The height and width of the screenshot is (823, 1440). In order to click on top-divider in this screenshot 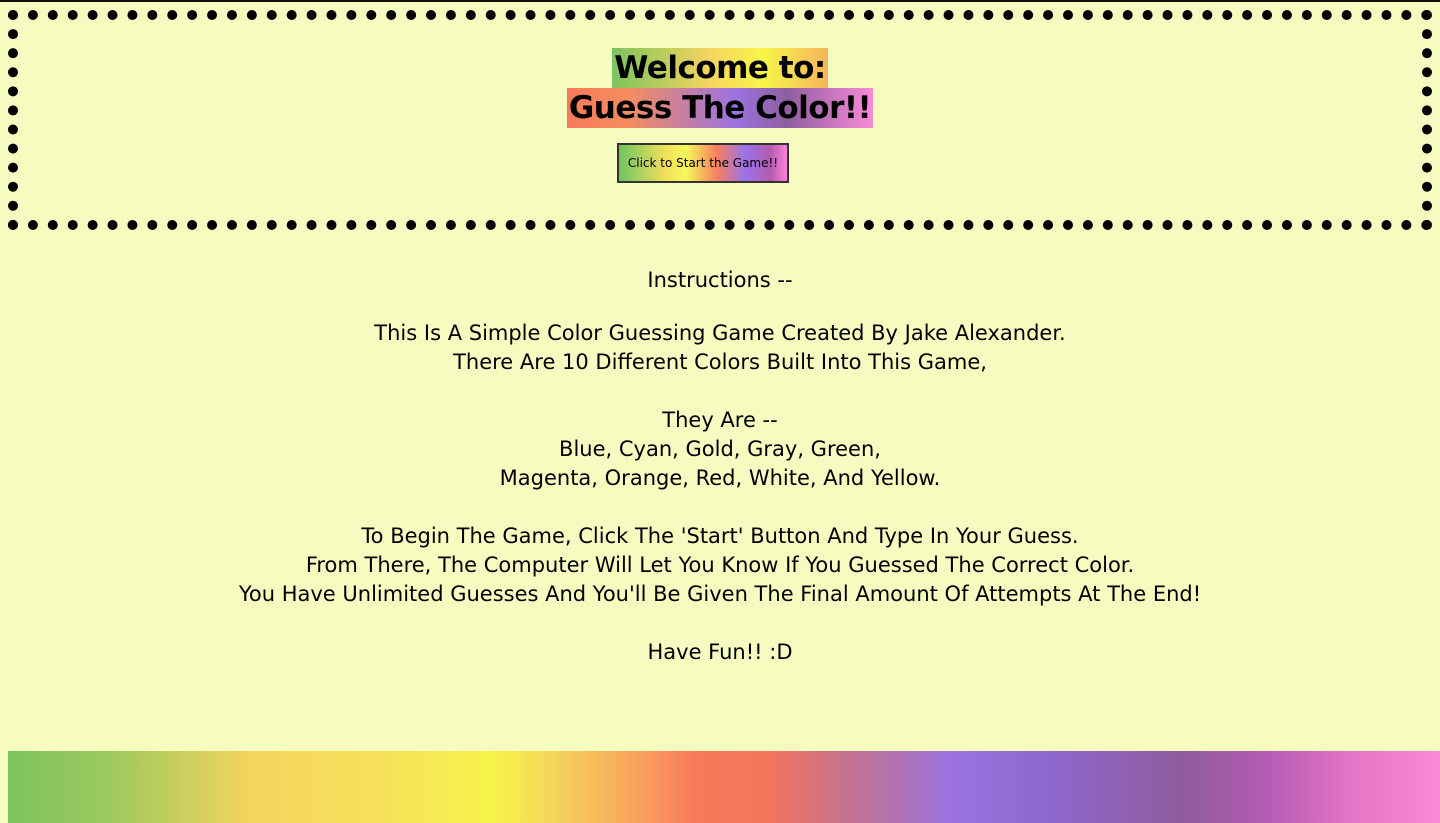, I will do `click(720, 1)`.